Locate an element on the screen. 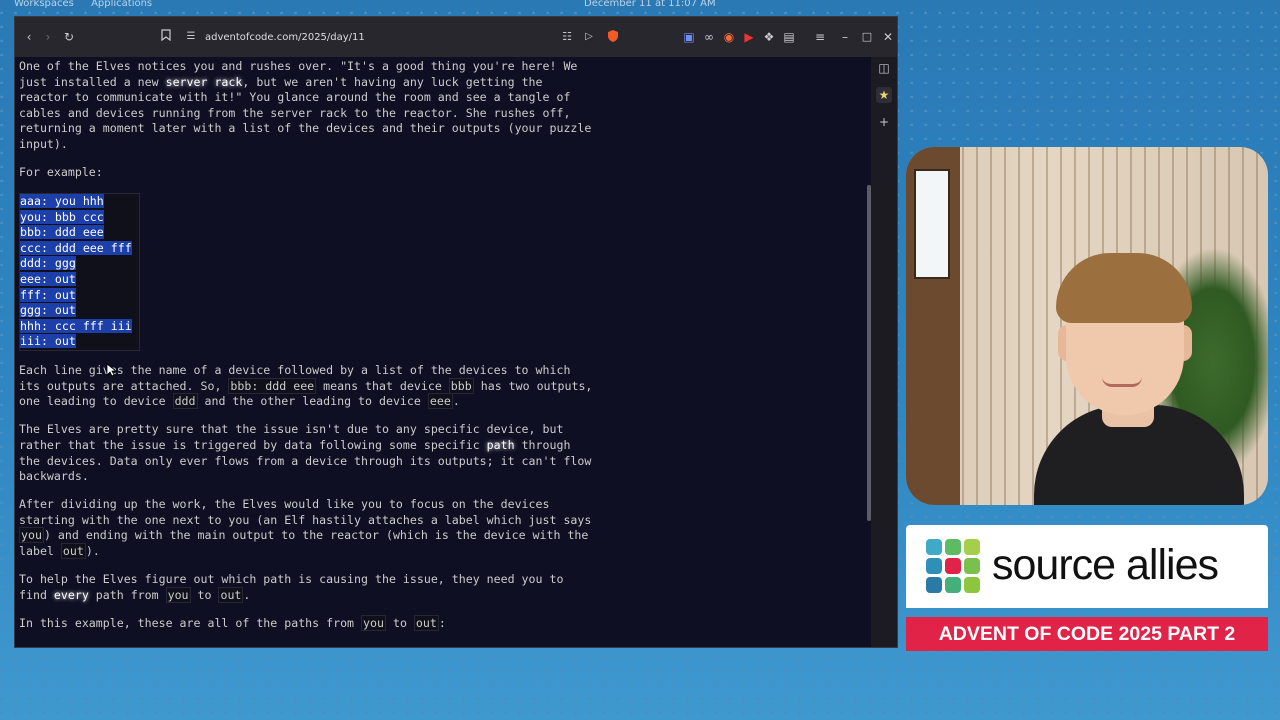  p2-code-4: eee is located at coordinates (440, 401).